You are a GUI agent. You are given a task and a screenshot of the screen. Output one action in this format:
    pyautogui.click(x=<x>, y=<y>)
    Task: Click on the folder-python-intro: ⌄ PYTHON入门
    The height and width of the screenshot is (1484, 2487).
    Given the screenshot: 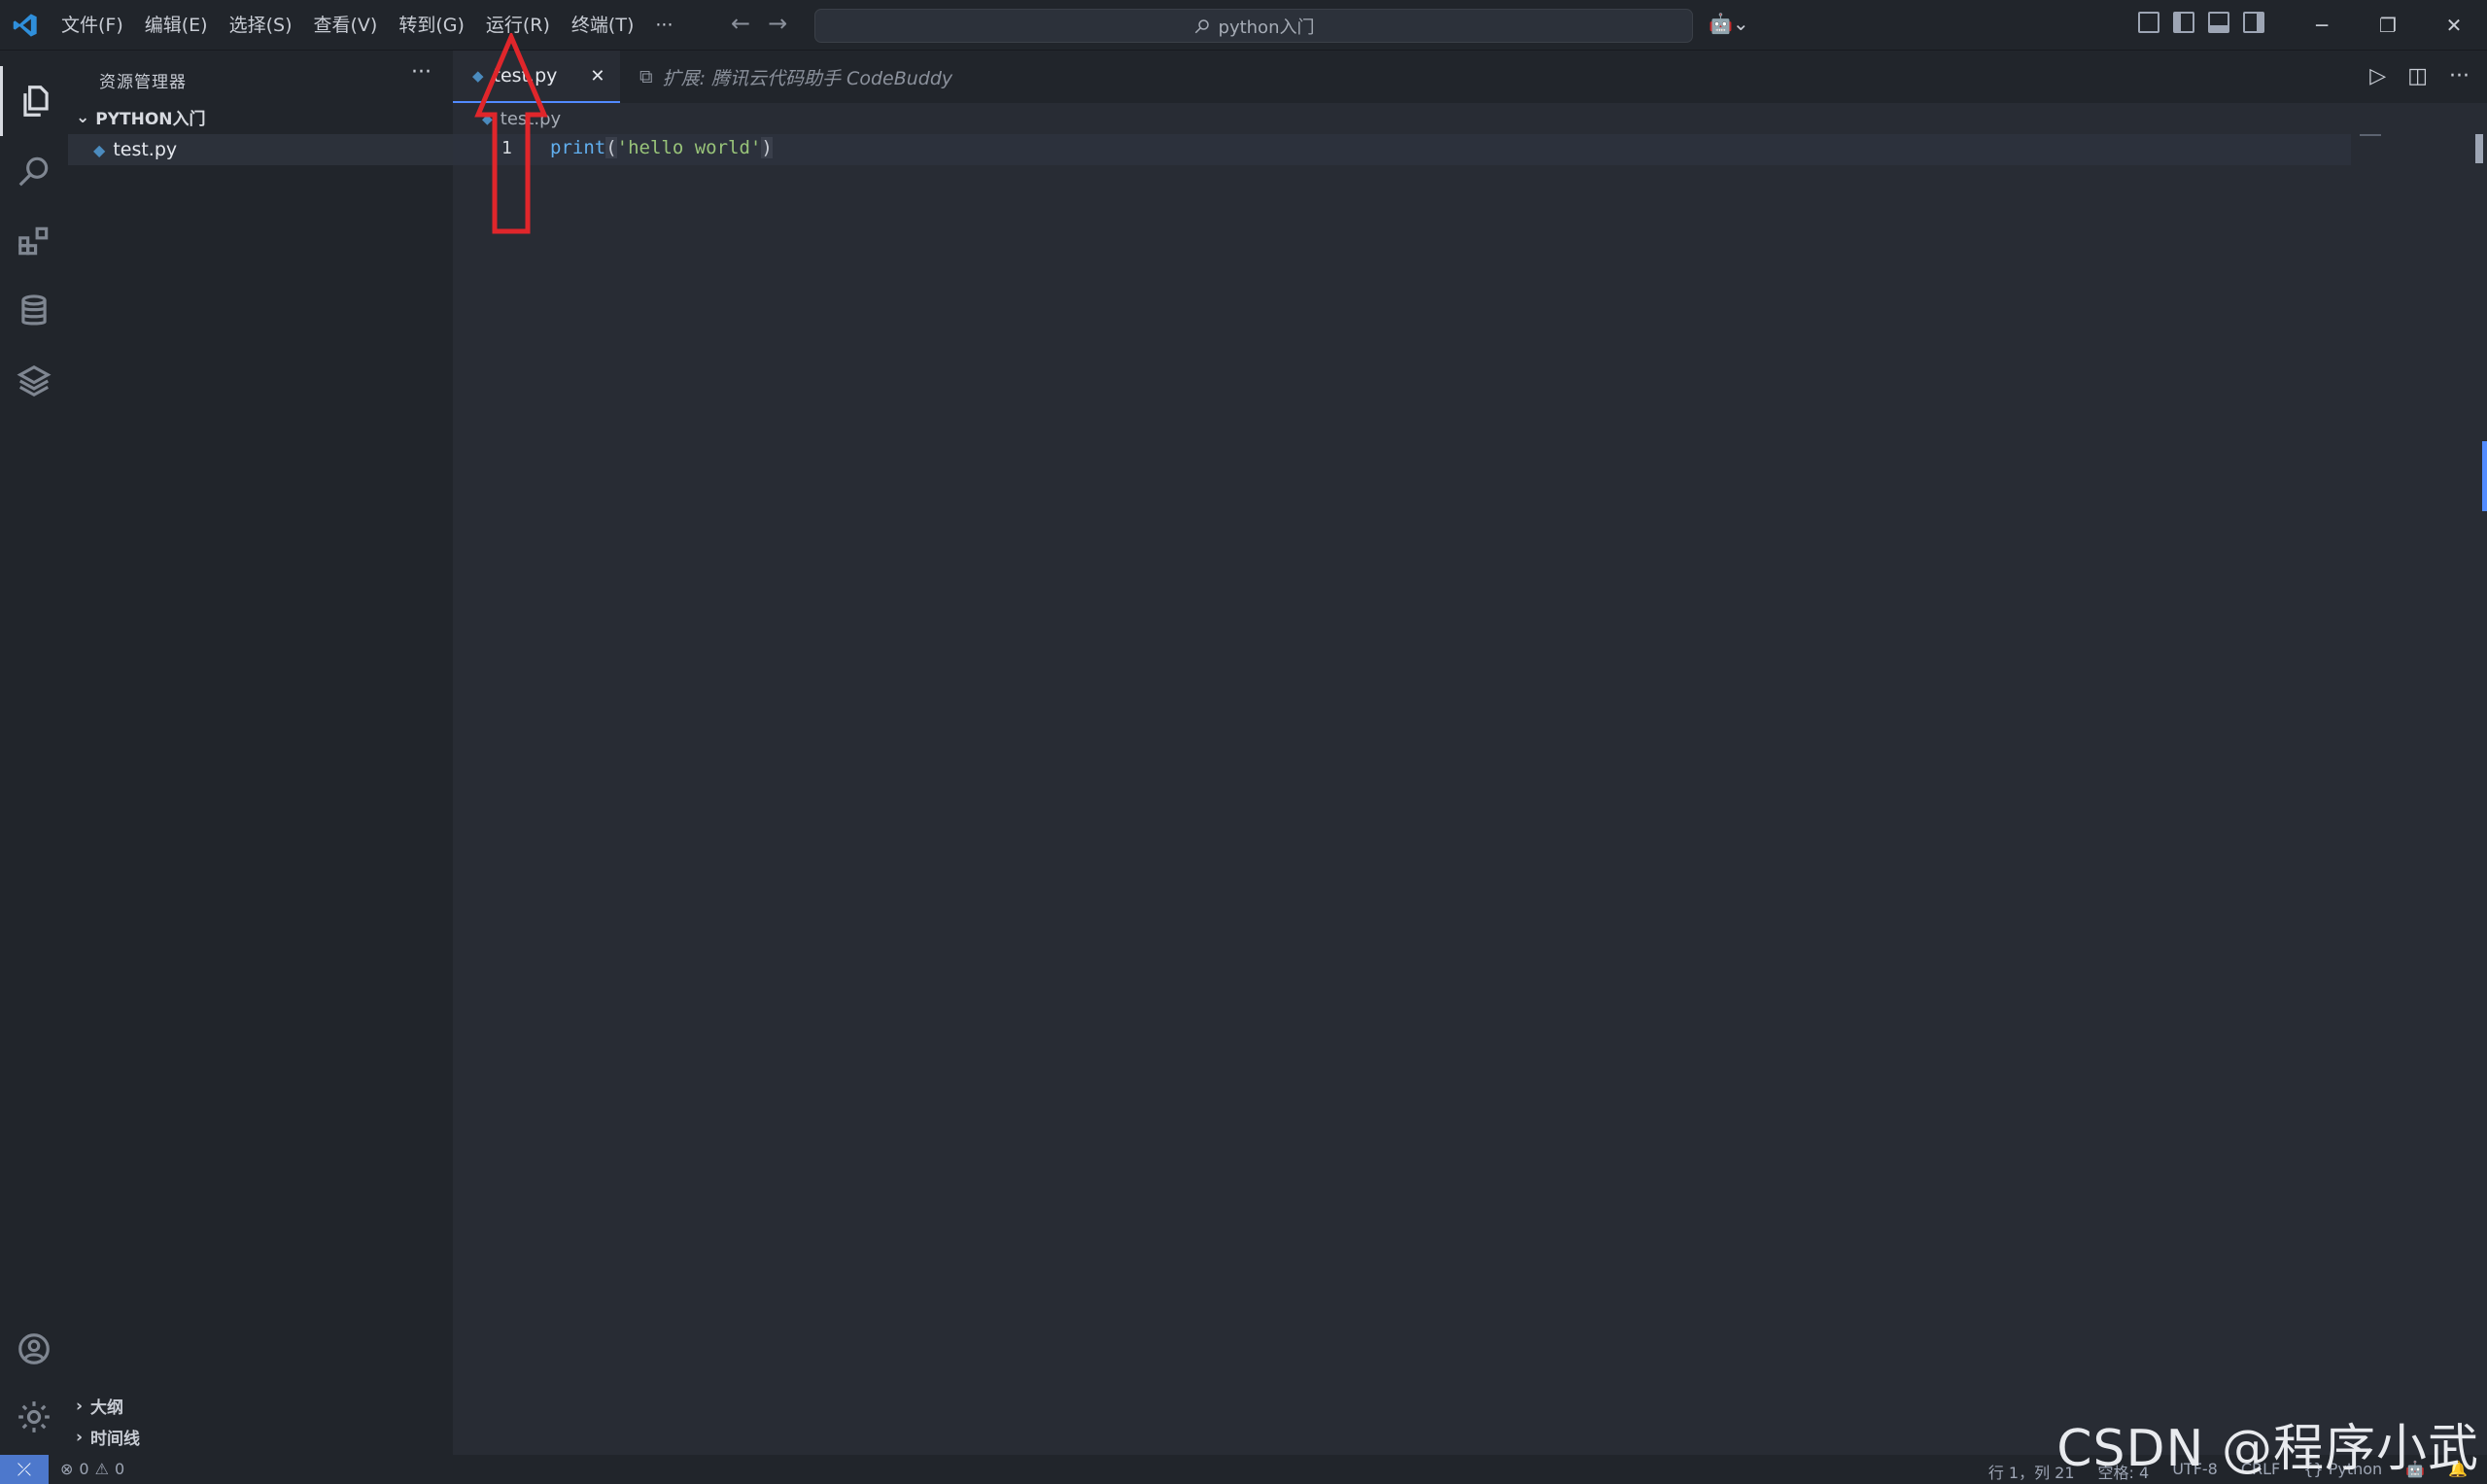 What is the action you would take?
    pyautogui.click(x=141, y=117)
    